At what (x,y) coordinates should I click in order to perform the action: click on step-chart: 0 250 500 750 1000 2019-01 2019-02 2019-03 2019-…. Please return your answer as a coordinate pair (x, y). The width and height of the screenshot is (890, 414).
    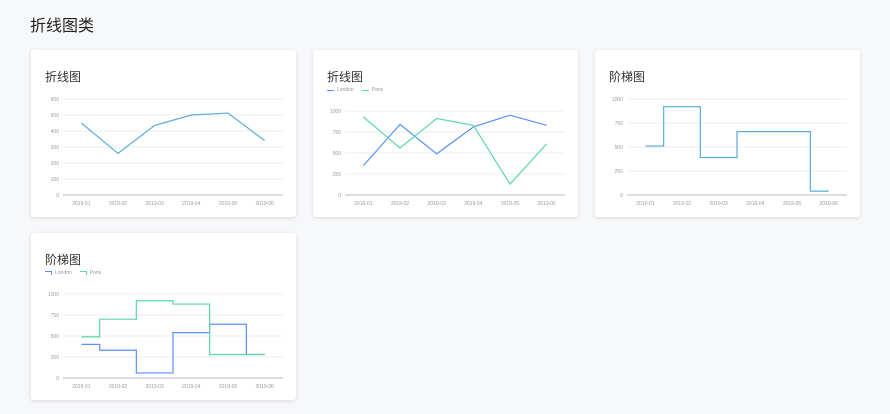
    Looking at the image, I should click on (729, 152).